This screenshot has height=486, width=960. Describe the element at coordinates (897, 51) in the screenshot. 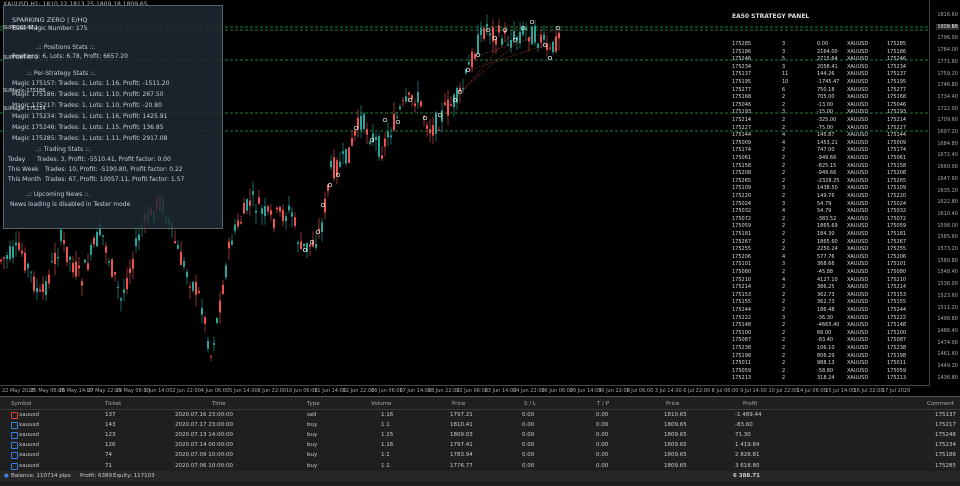

I see `strategy-cell: 175186` at that location.